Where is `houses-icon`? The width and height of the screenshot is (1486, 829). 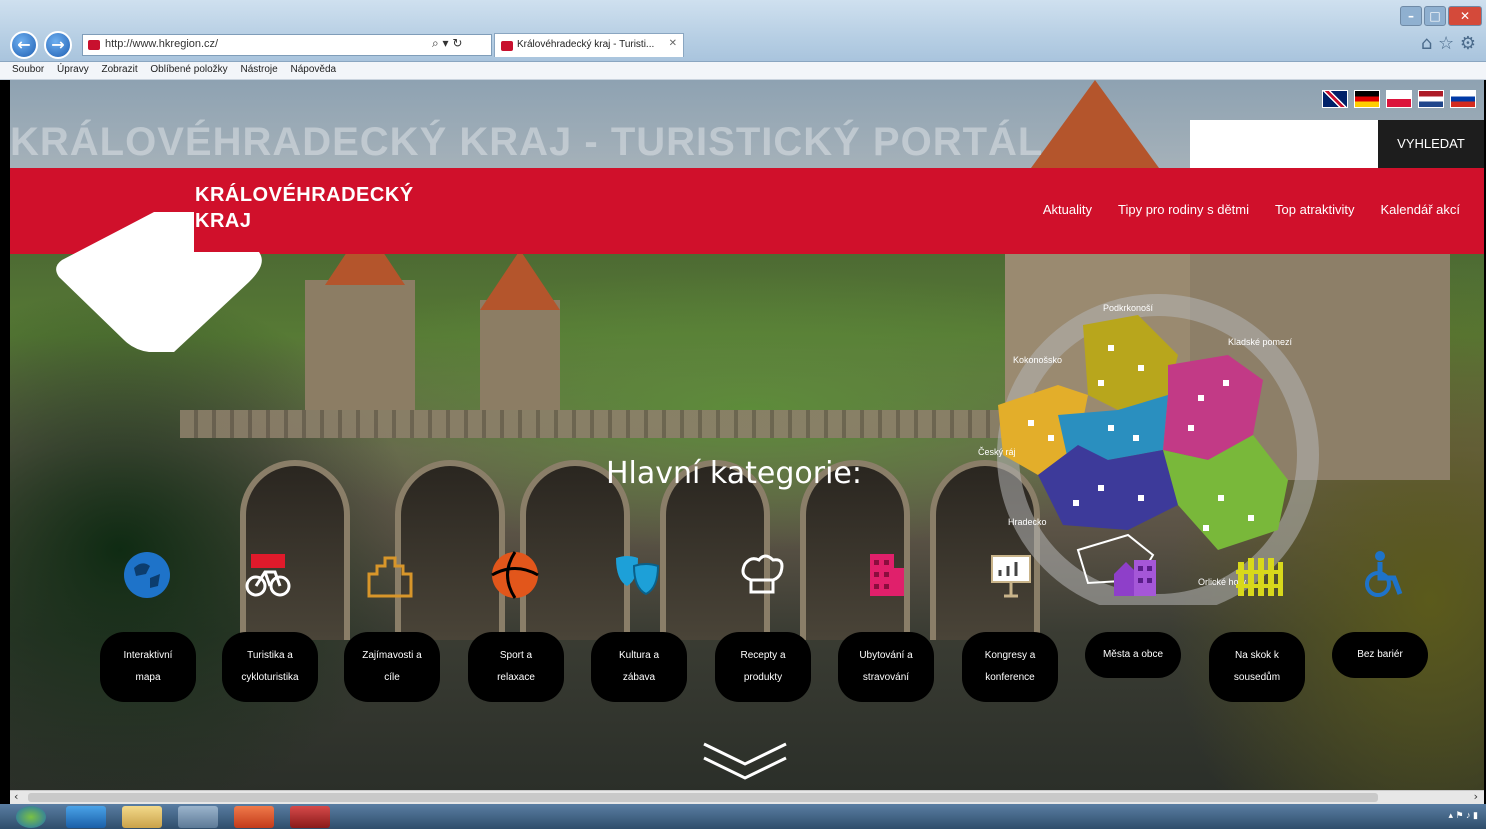 houses-icon is located at coordinates (1135, 575).